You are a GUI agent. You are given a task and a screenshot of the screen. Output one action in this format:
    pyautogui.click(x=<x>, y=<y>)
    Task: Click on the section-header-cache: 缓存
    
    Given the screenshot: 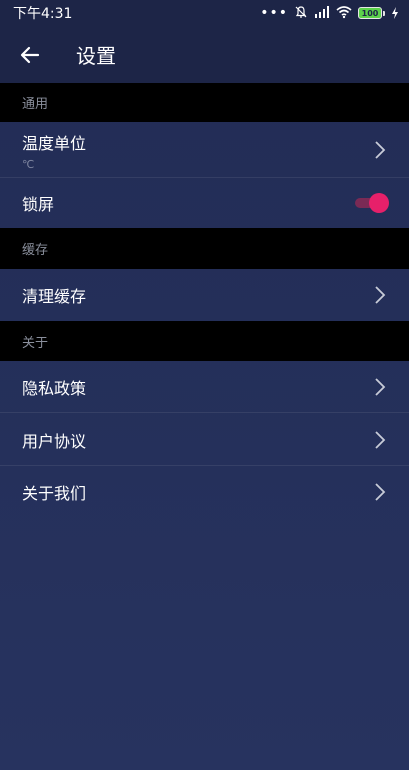 What is the action you would take?
    pyautogui.click(x=204, y=248)
    